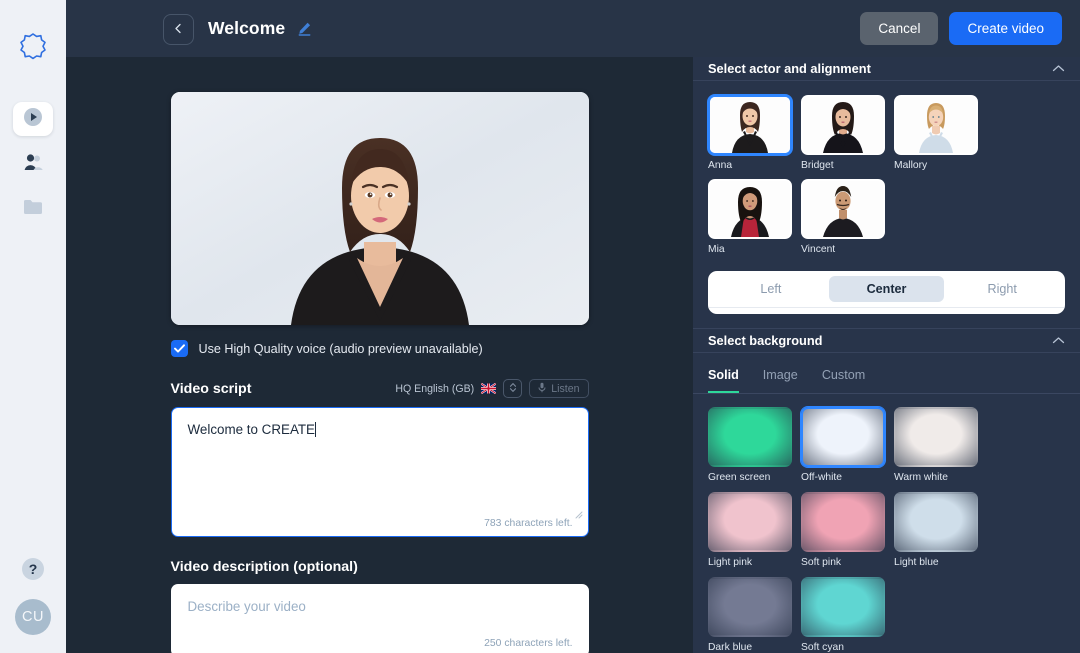 This screenshot has width=1080, height=653. What do you see at coordinates (33, 47) in the screenshot?
I see `burst-logo-icon` at bounding box center [33, 47].